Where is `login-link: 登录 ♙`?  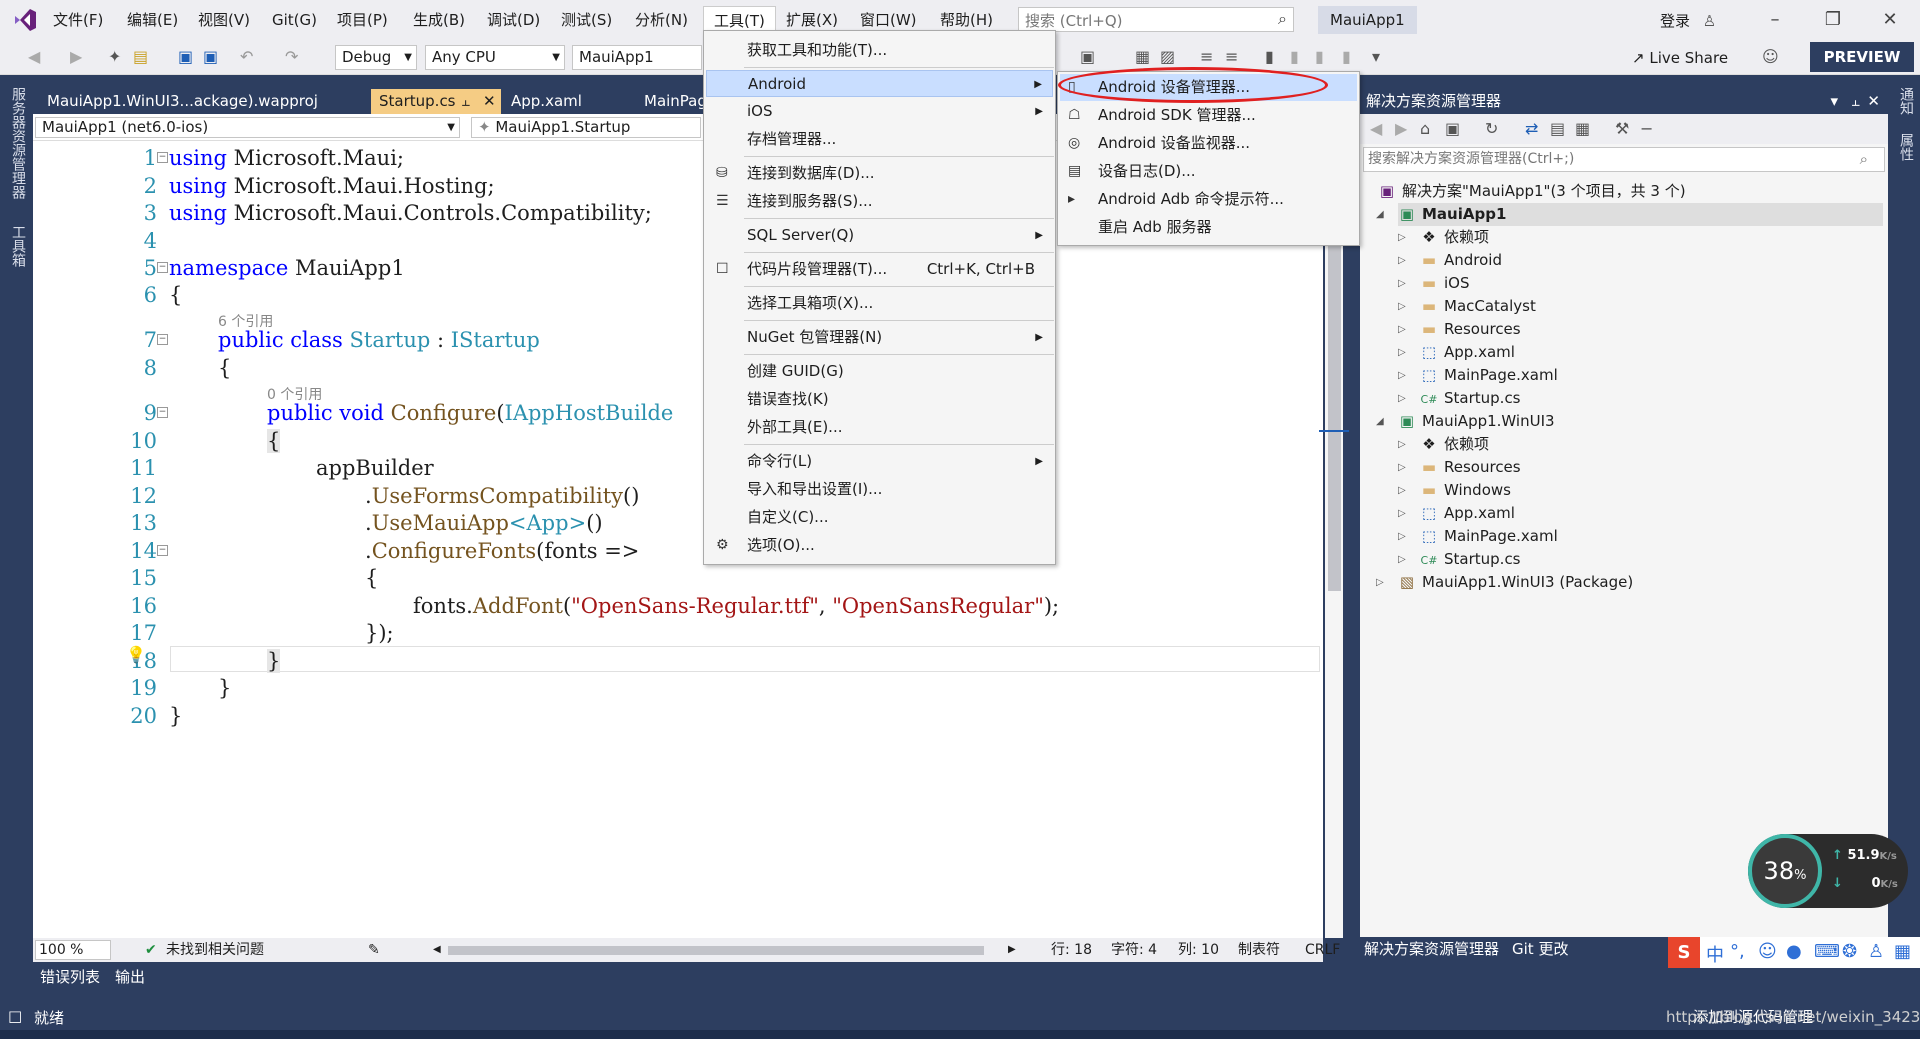
login-link: 登录 ♙ is located at coordinates (1688, 20).